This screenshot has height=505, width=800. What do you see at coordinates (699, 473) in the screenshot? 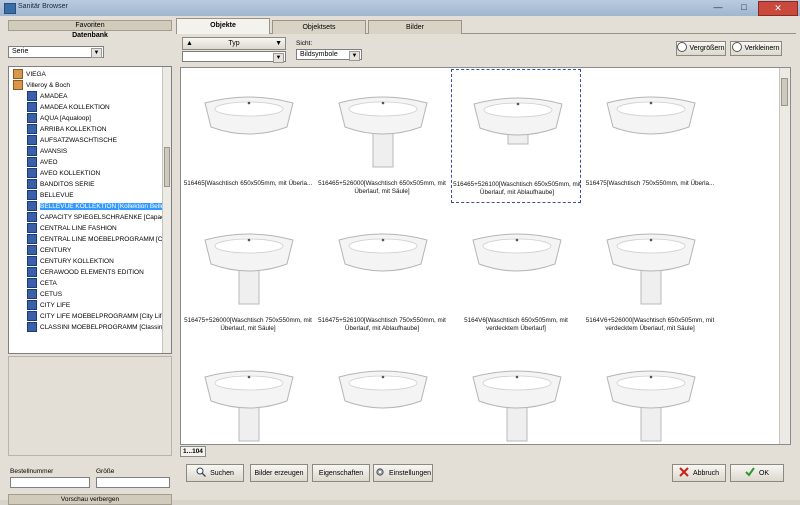
I see `cancel-button: Abbruch` at bounding box center [699, 473].